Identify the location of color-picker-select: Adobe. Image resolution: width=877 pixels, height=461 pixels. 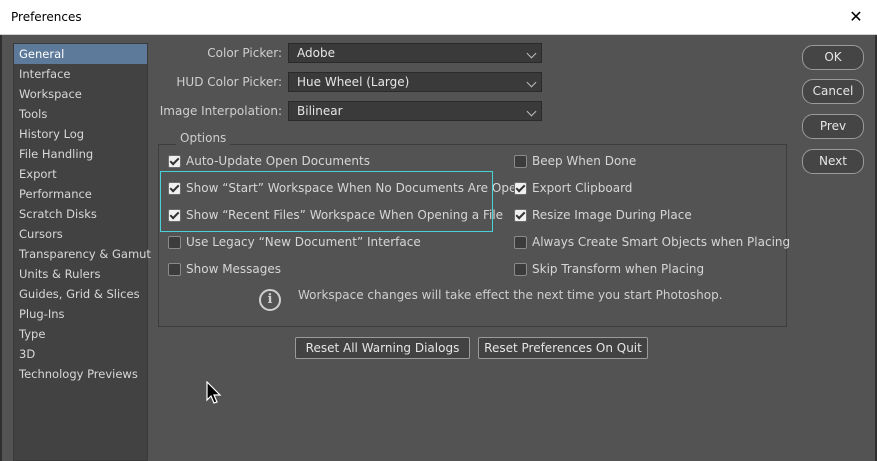
(415, 53).